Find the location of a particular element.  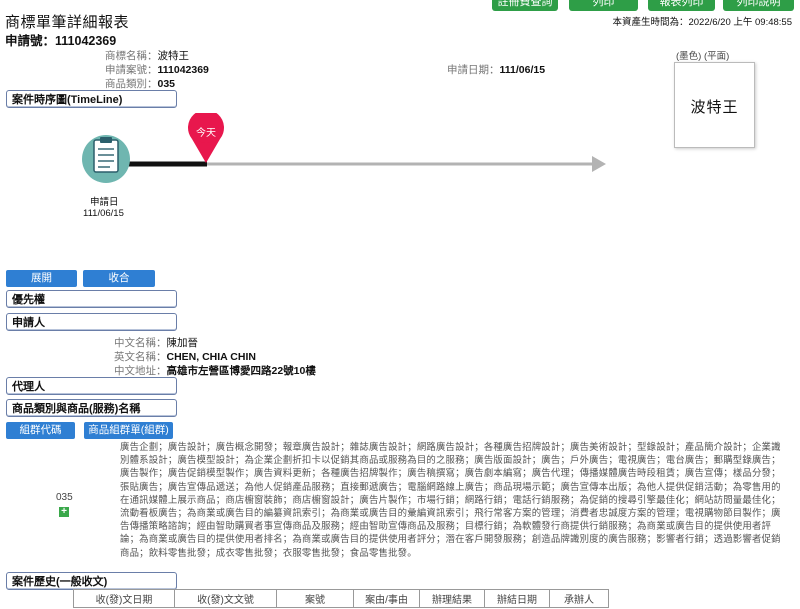

section-priority: 優先權 is located at coordinates (91, 299).